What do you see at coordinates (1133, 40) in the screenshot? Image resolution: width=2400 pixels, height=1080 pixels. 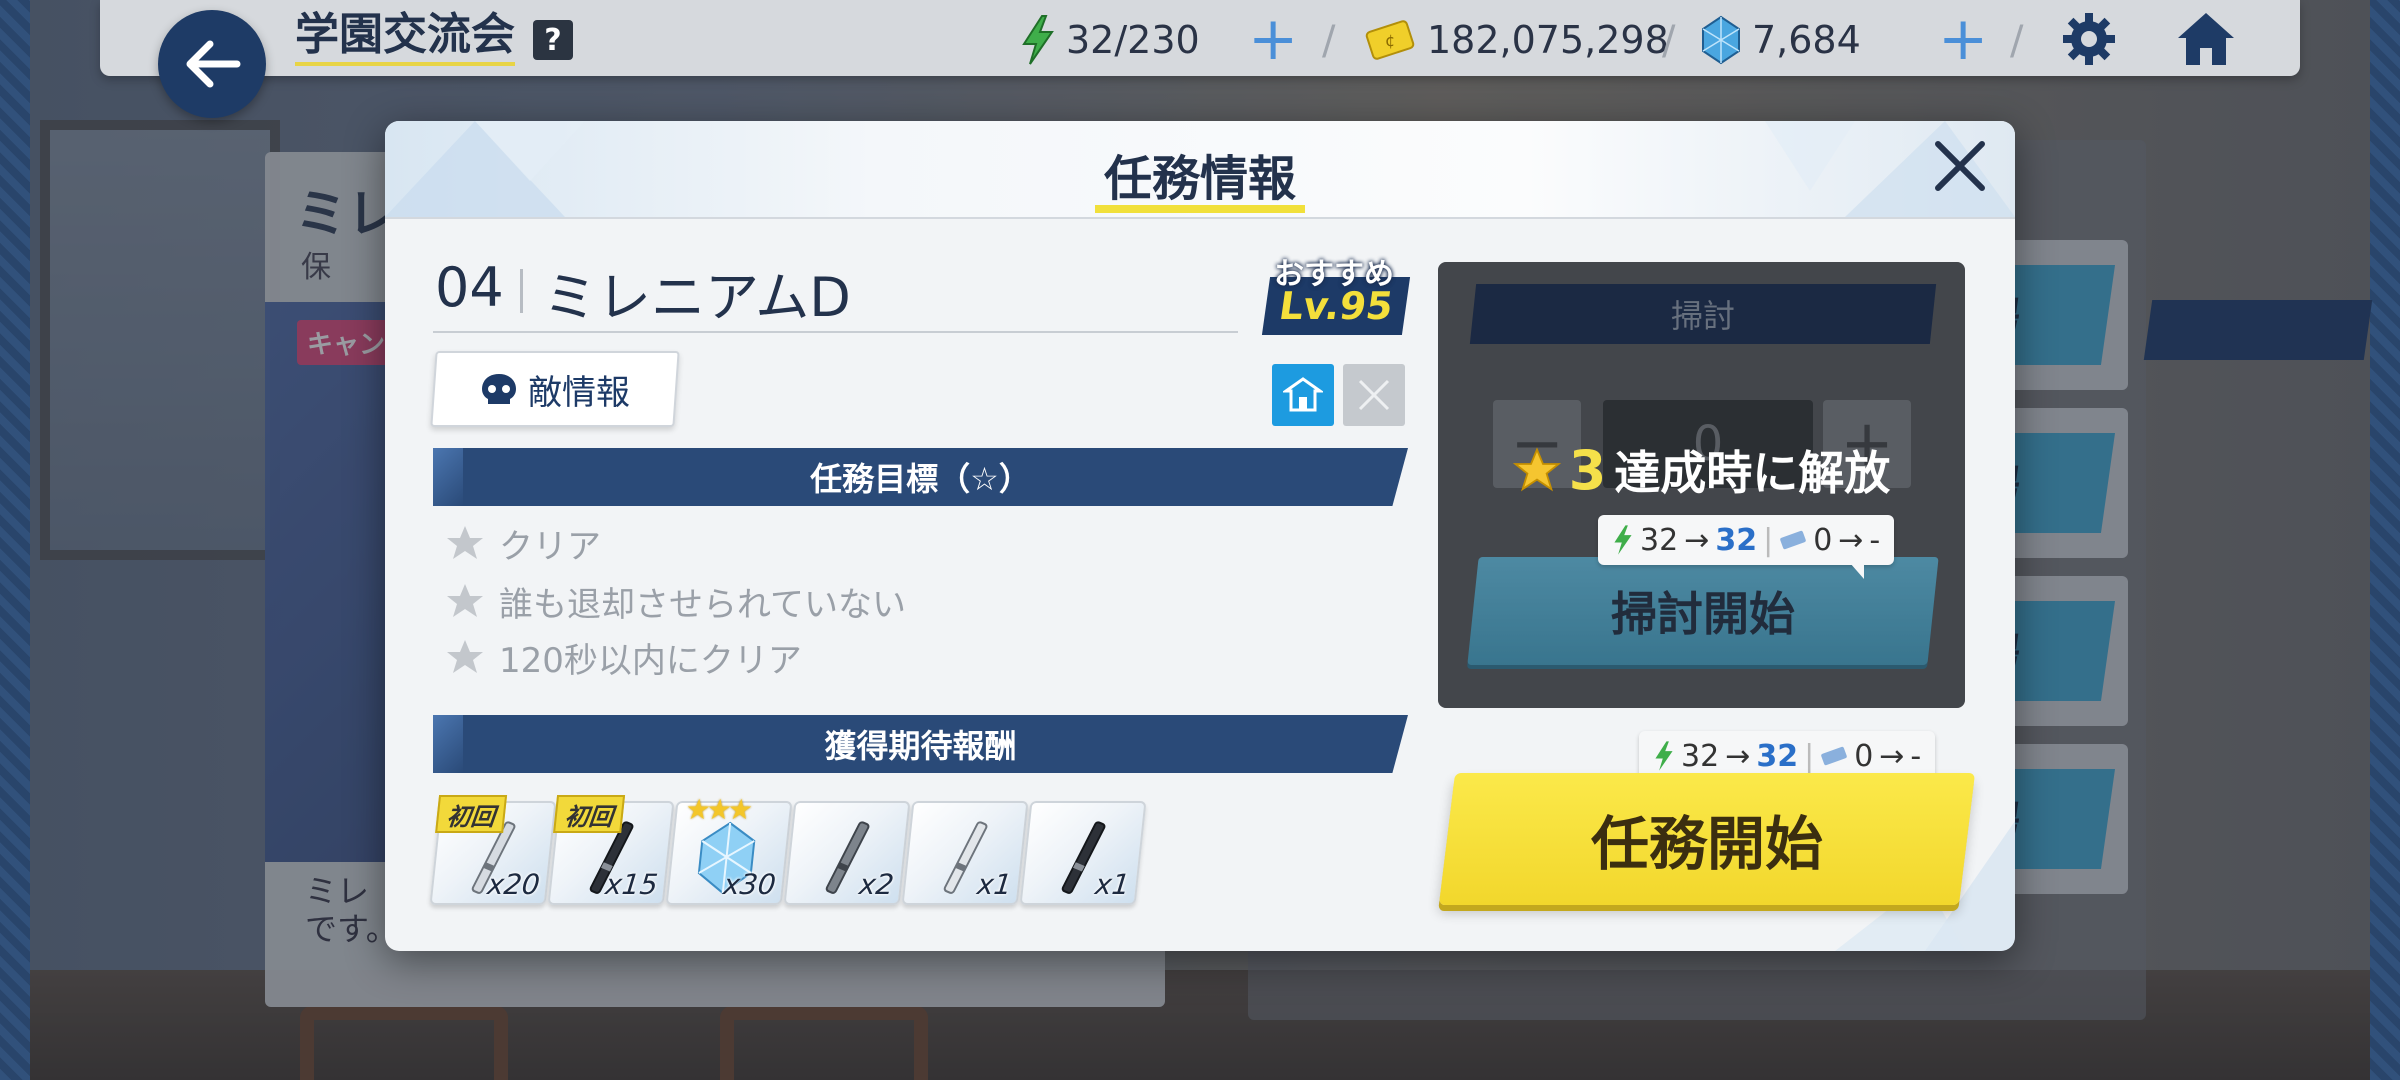 I see `ap-value: 32/230` at bounding box center [1133, 40].